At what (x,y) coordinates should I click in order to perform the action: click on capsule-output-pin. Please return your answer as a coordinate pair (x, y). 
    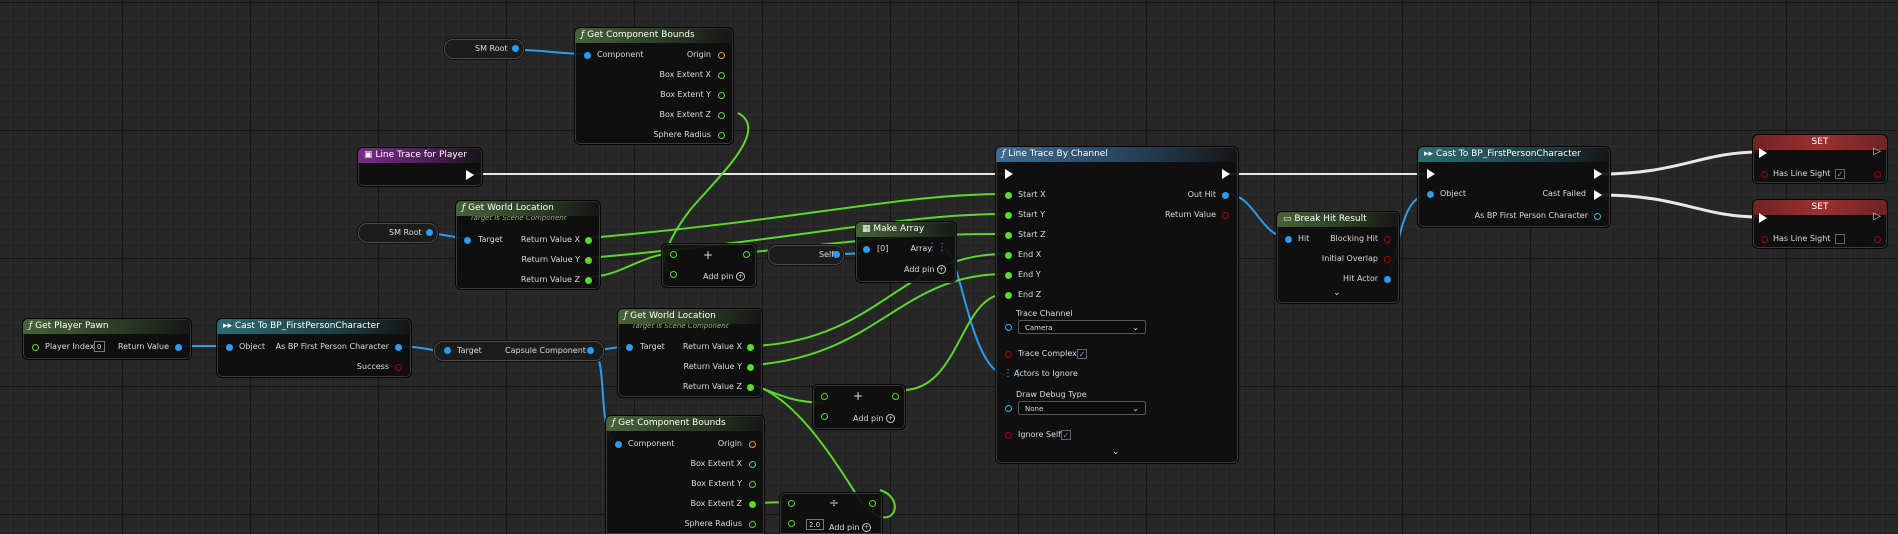
    Looking at the image, I should click on (590, 350).